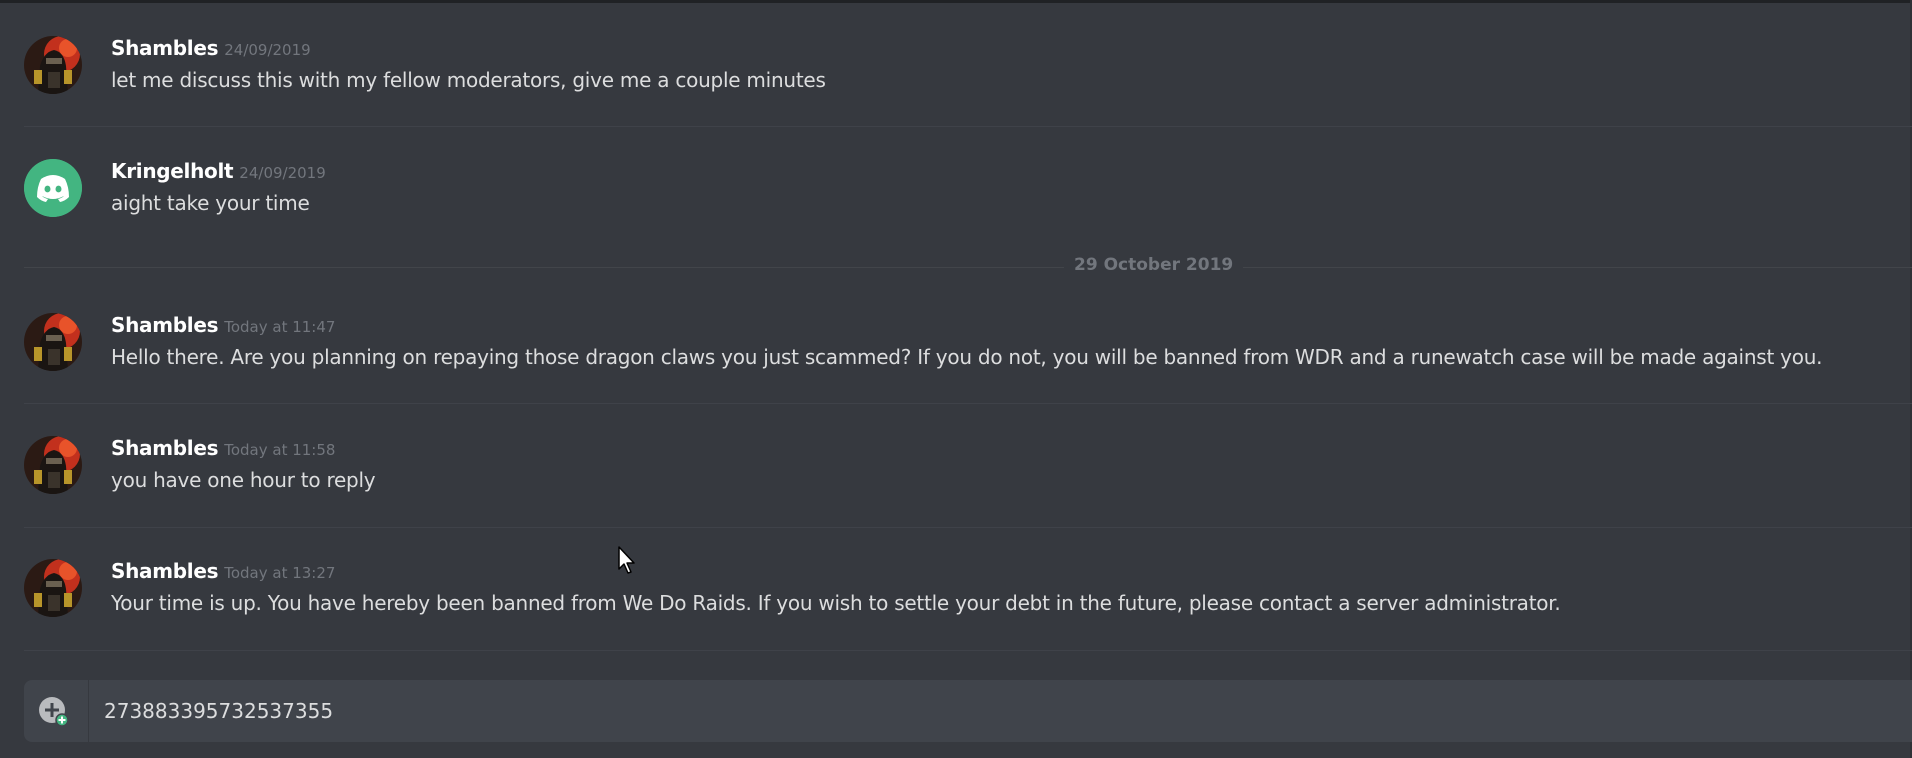 This screenshot has height=758, width=1912. Describe the element at coordinates (210, 203) in the screenshot. I see `message-text: aight take your time` at that location.